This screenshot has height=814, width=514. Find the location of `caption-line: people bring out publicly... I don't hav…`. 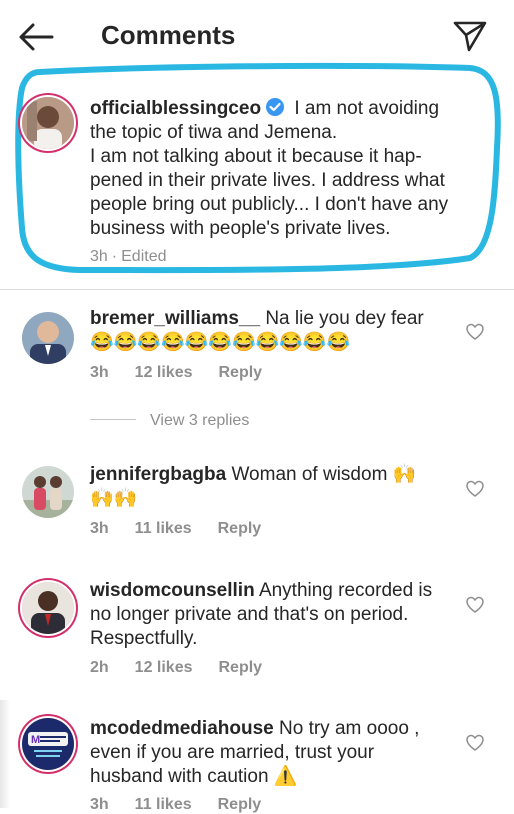

caption-line: people bring out publicly... I don't hav… is located at coordinates (269, 204).